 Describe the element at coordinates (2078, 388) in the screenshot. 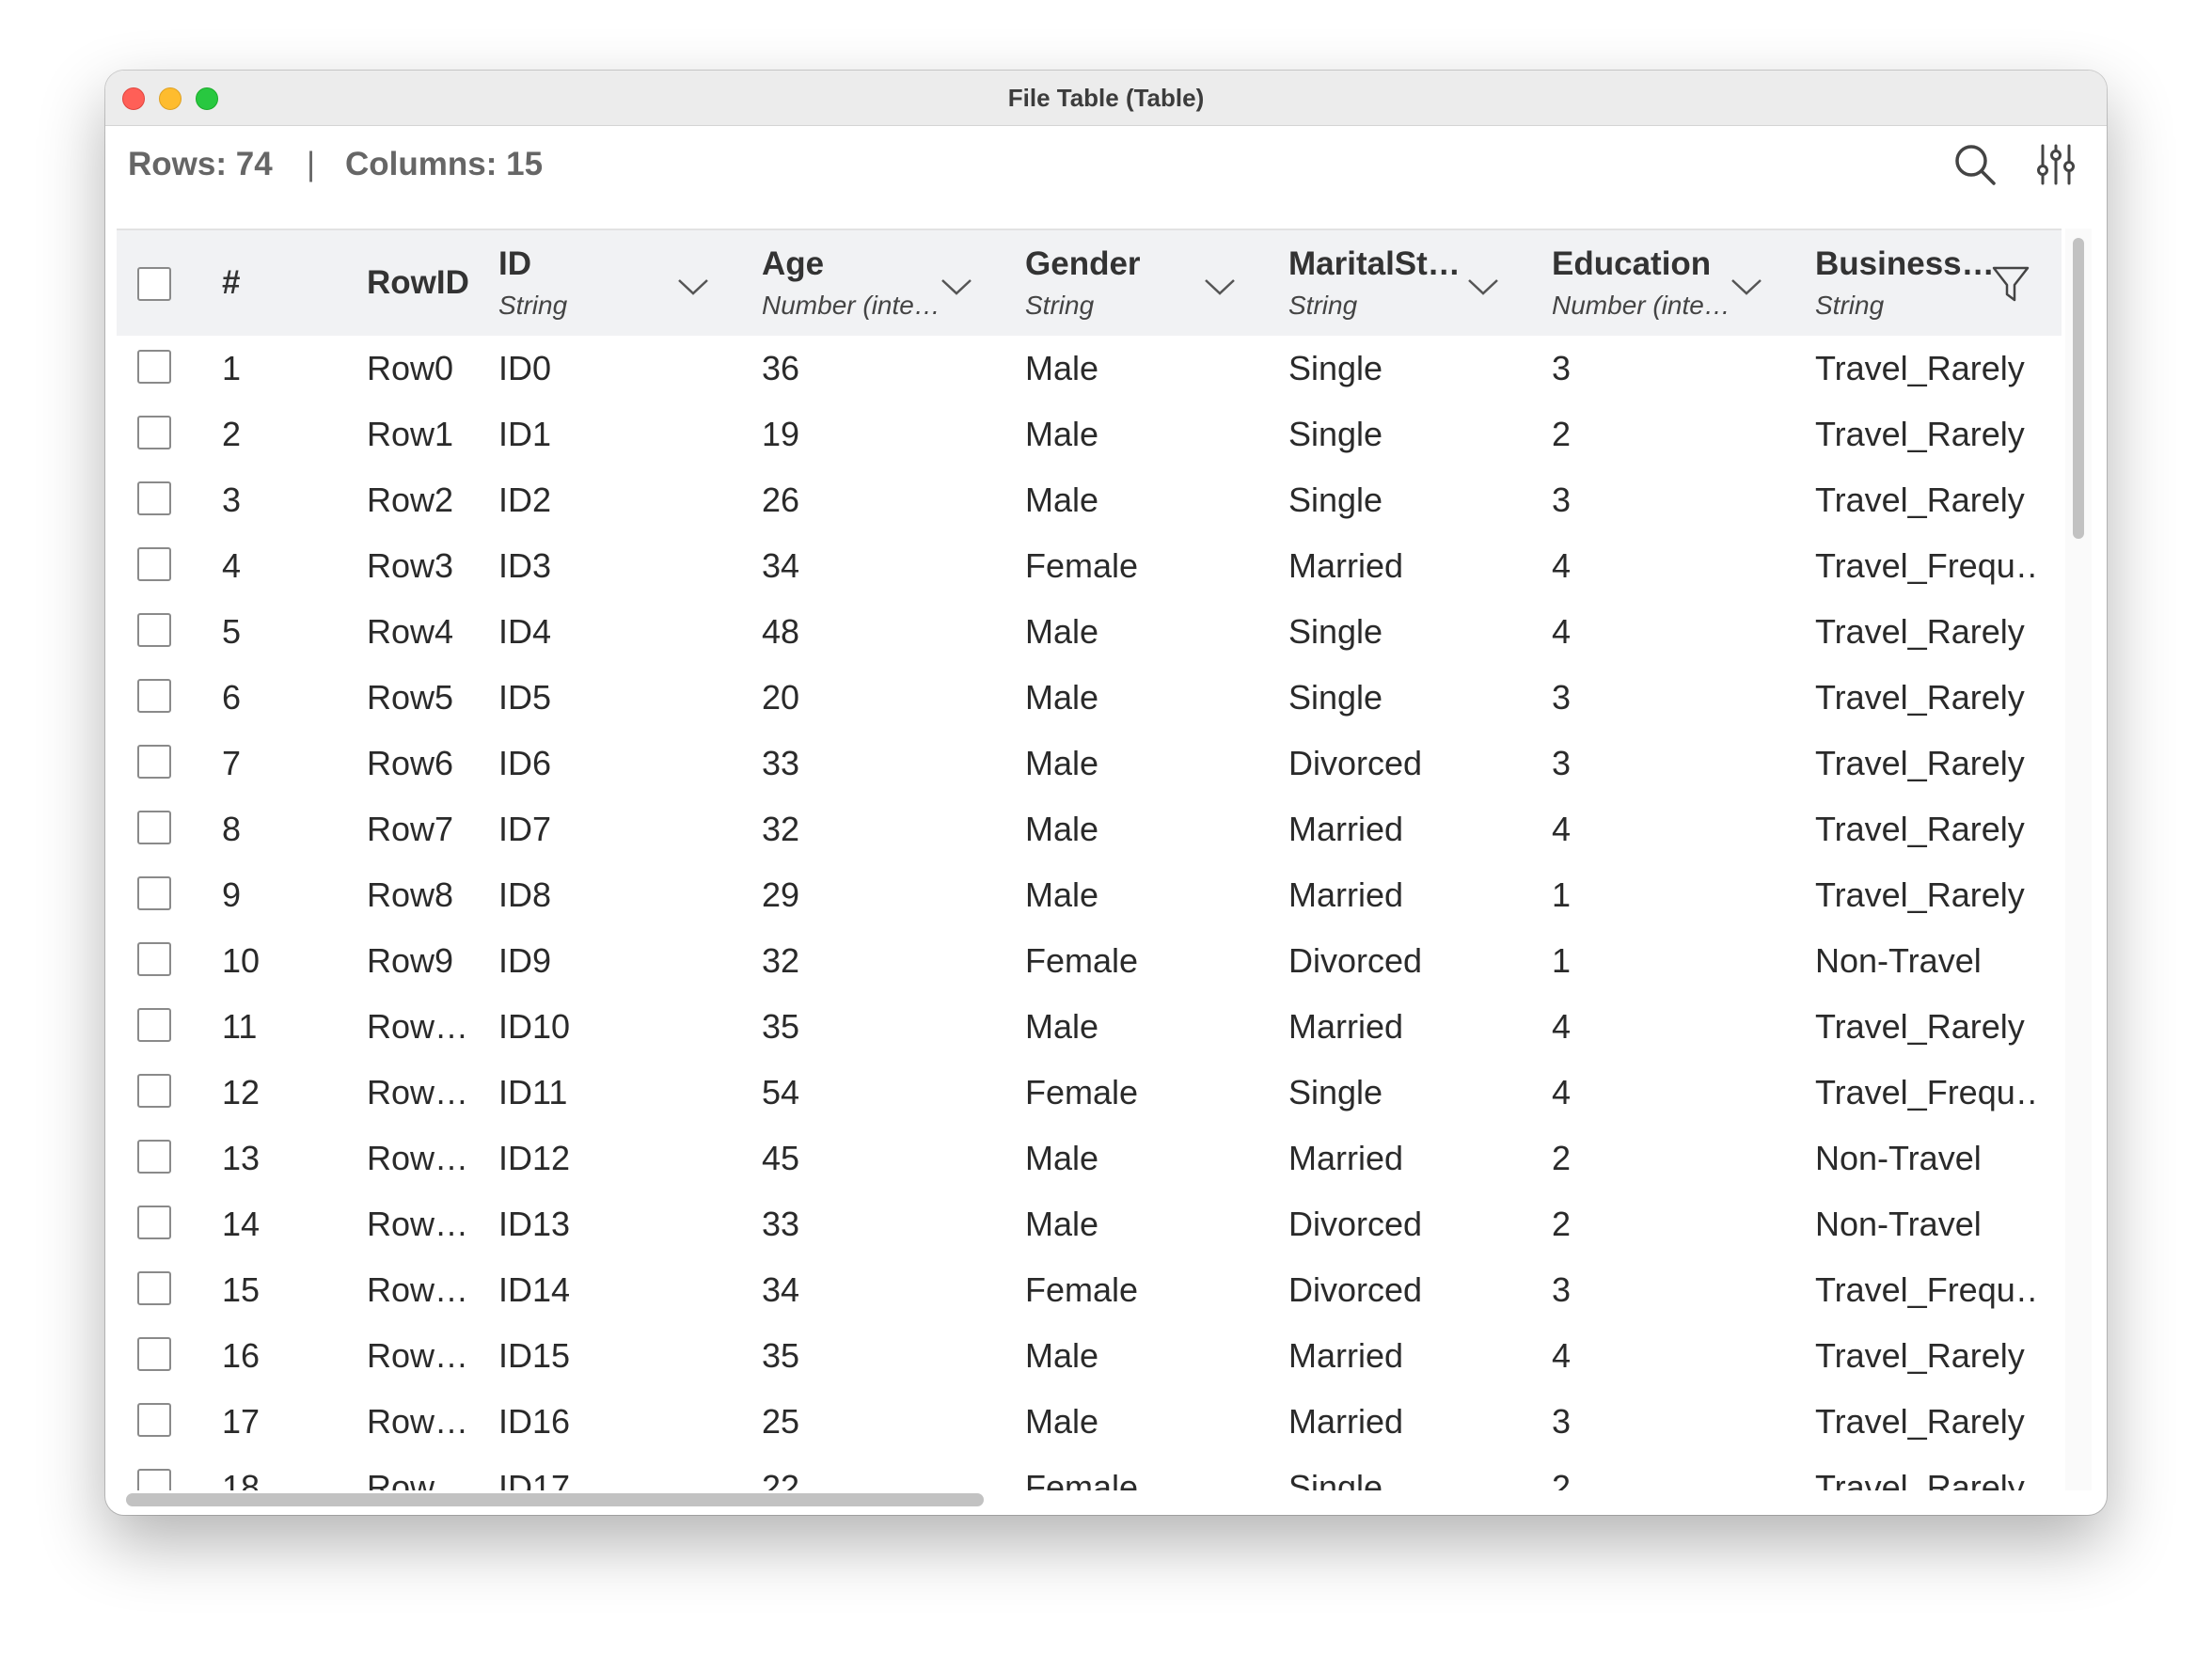

I see `vertical-scrollbar` at that location.